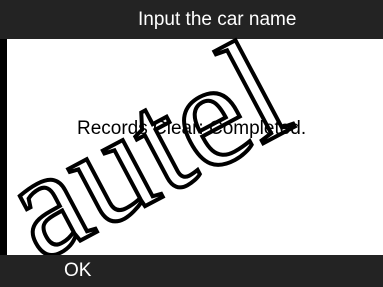 This screenshot has width=383, height=287. Describe the element at coordinates (77, 271) in the screenshot. I see `ok-button: OK` at that location.